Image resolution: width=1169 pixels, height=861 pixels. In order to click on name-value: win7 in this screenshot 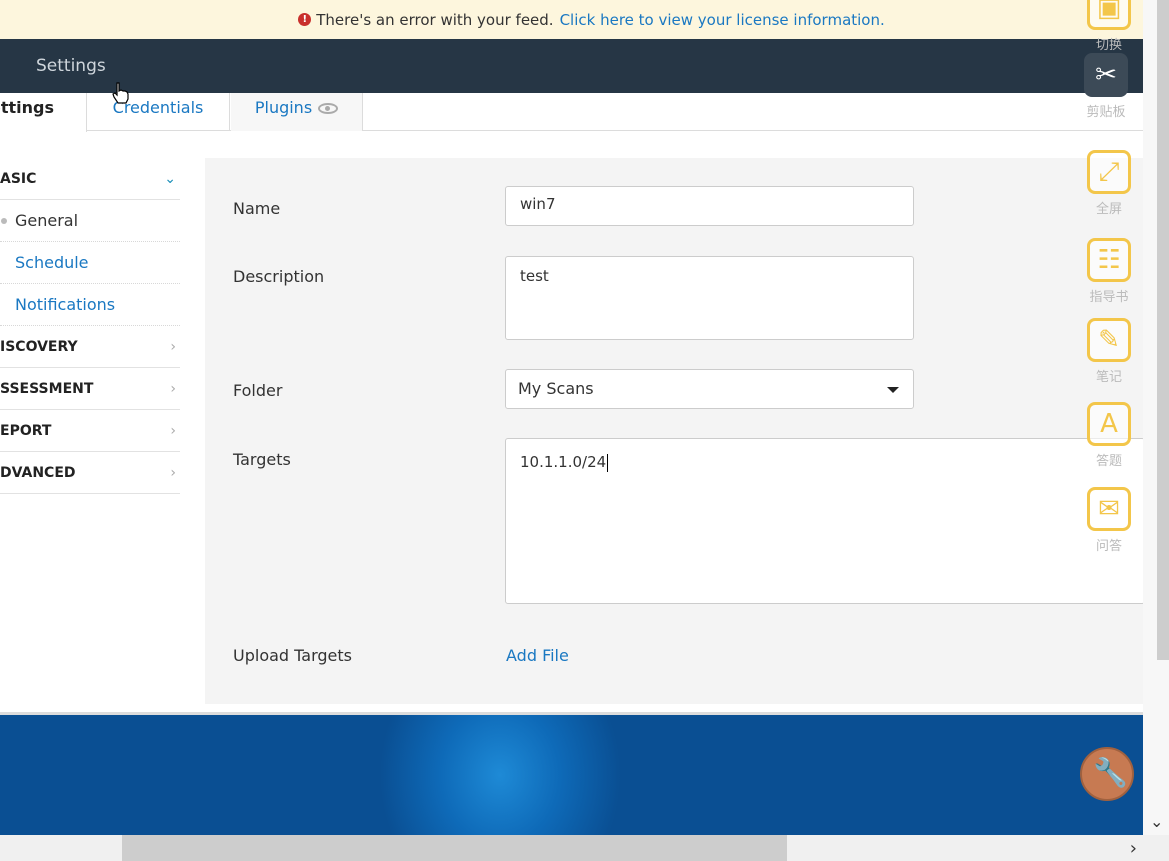, I will do `click(538, 204)`.